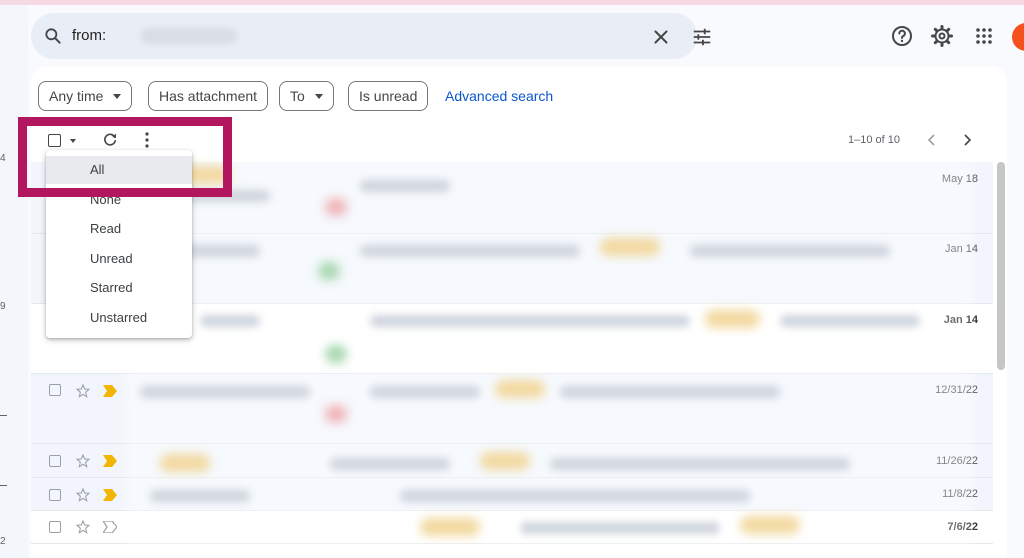 Image resolution: width=1024 pixels, height=558 pixels. What do you see at coordinates (371, 36) in the screenshot?
I see `search-bar: from:` at bounding box center [371, 36].